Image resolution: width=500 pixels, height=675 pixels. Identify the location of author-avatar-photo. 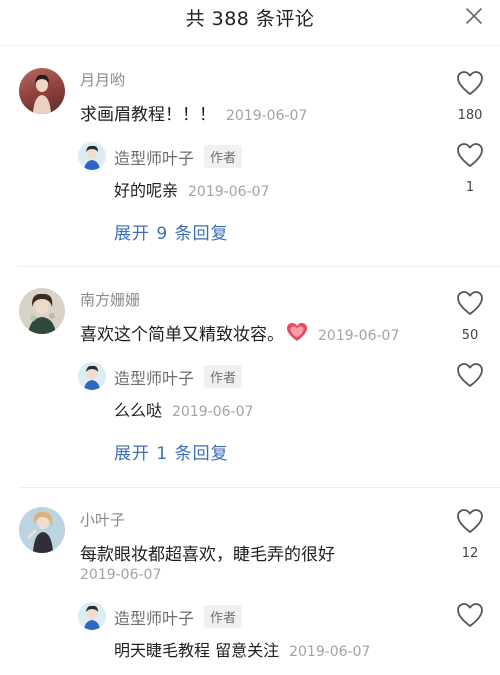
(92, 617).